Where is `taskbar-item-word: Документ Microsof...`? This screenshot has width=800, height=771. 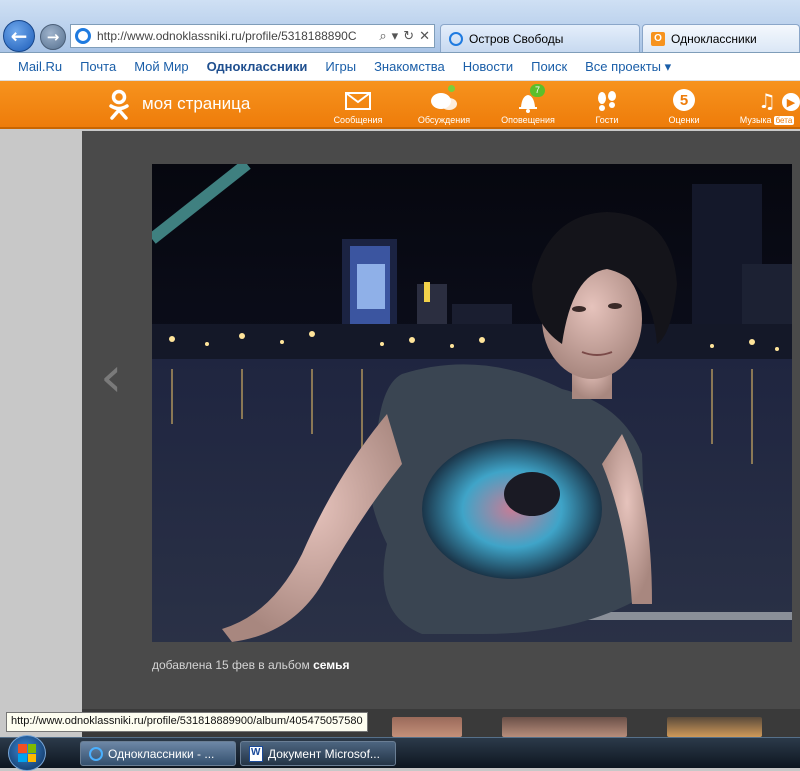 taskbar-item-word: Документ Microsof... is located at coordinates (318, 753).